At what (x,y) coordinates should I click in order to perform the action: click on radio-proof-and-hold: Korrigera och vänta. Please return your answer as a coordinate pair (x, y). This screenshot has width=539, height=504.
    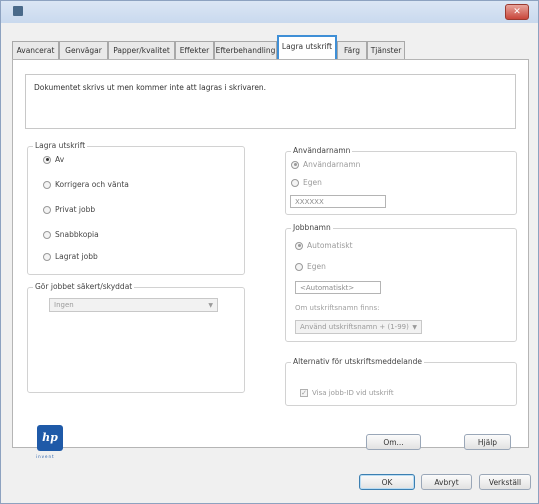
    Looking at the image, I should click on (86, 184).